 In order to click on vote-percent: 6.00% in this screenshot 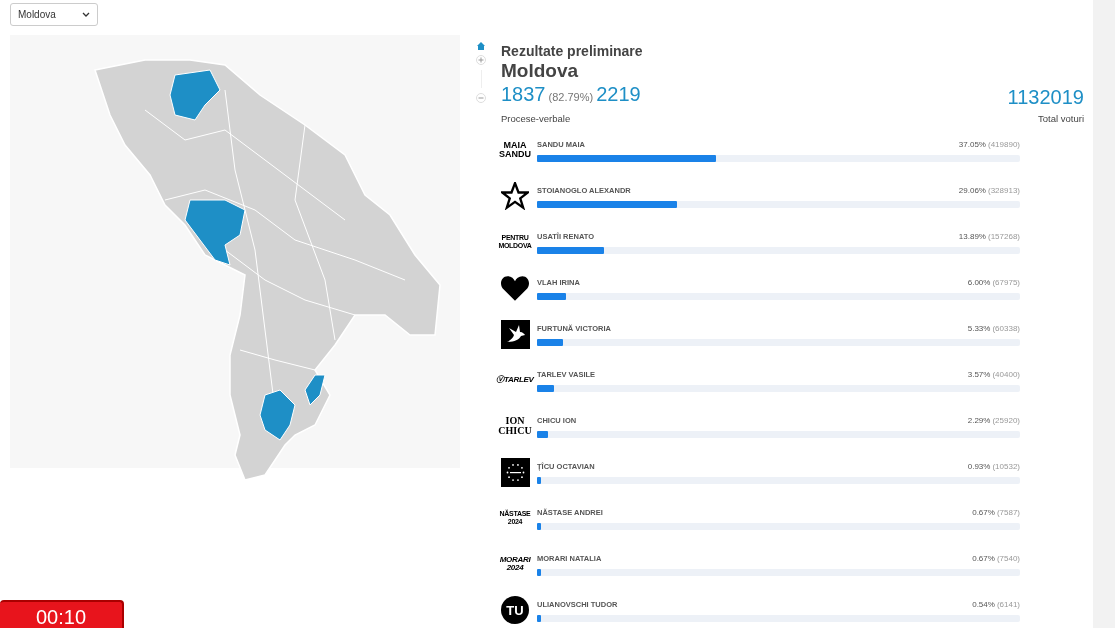, I will do `click(979, 283)`.